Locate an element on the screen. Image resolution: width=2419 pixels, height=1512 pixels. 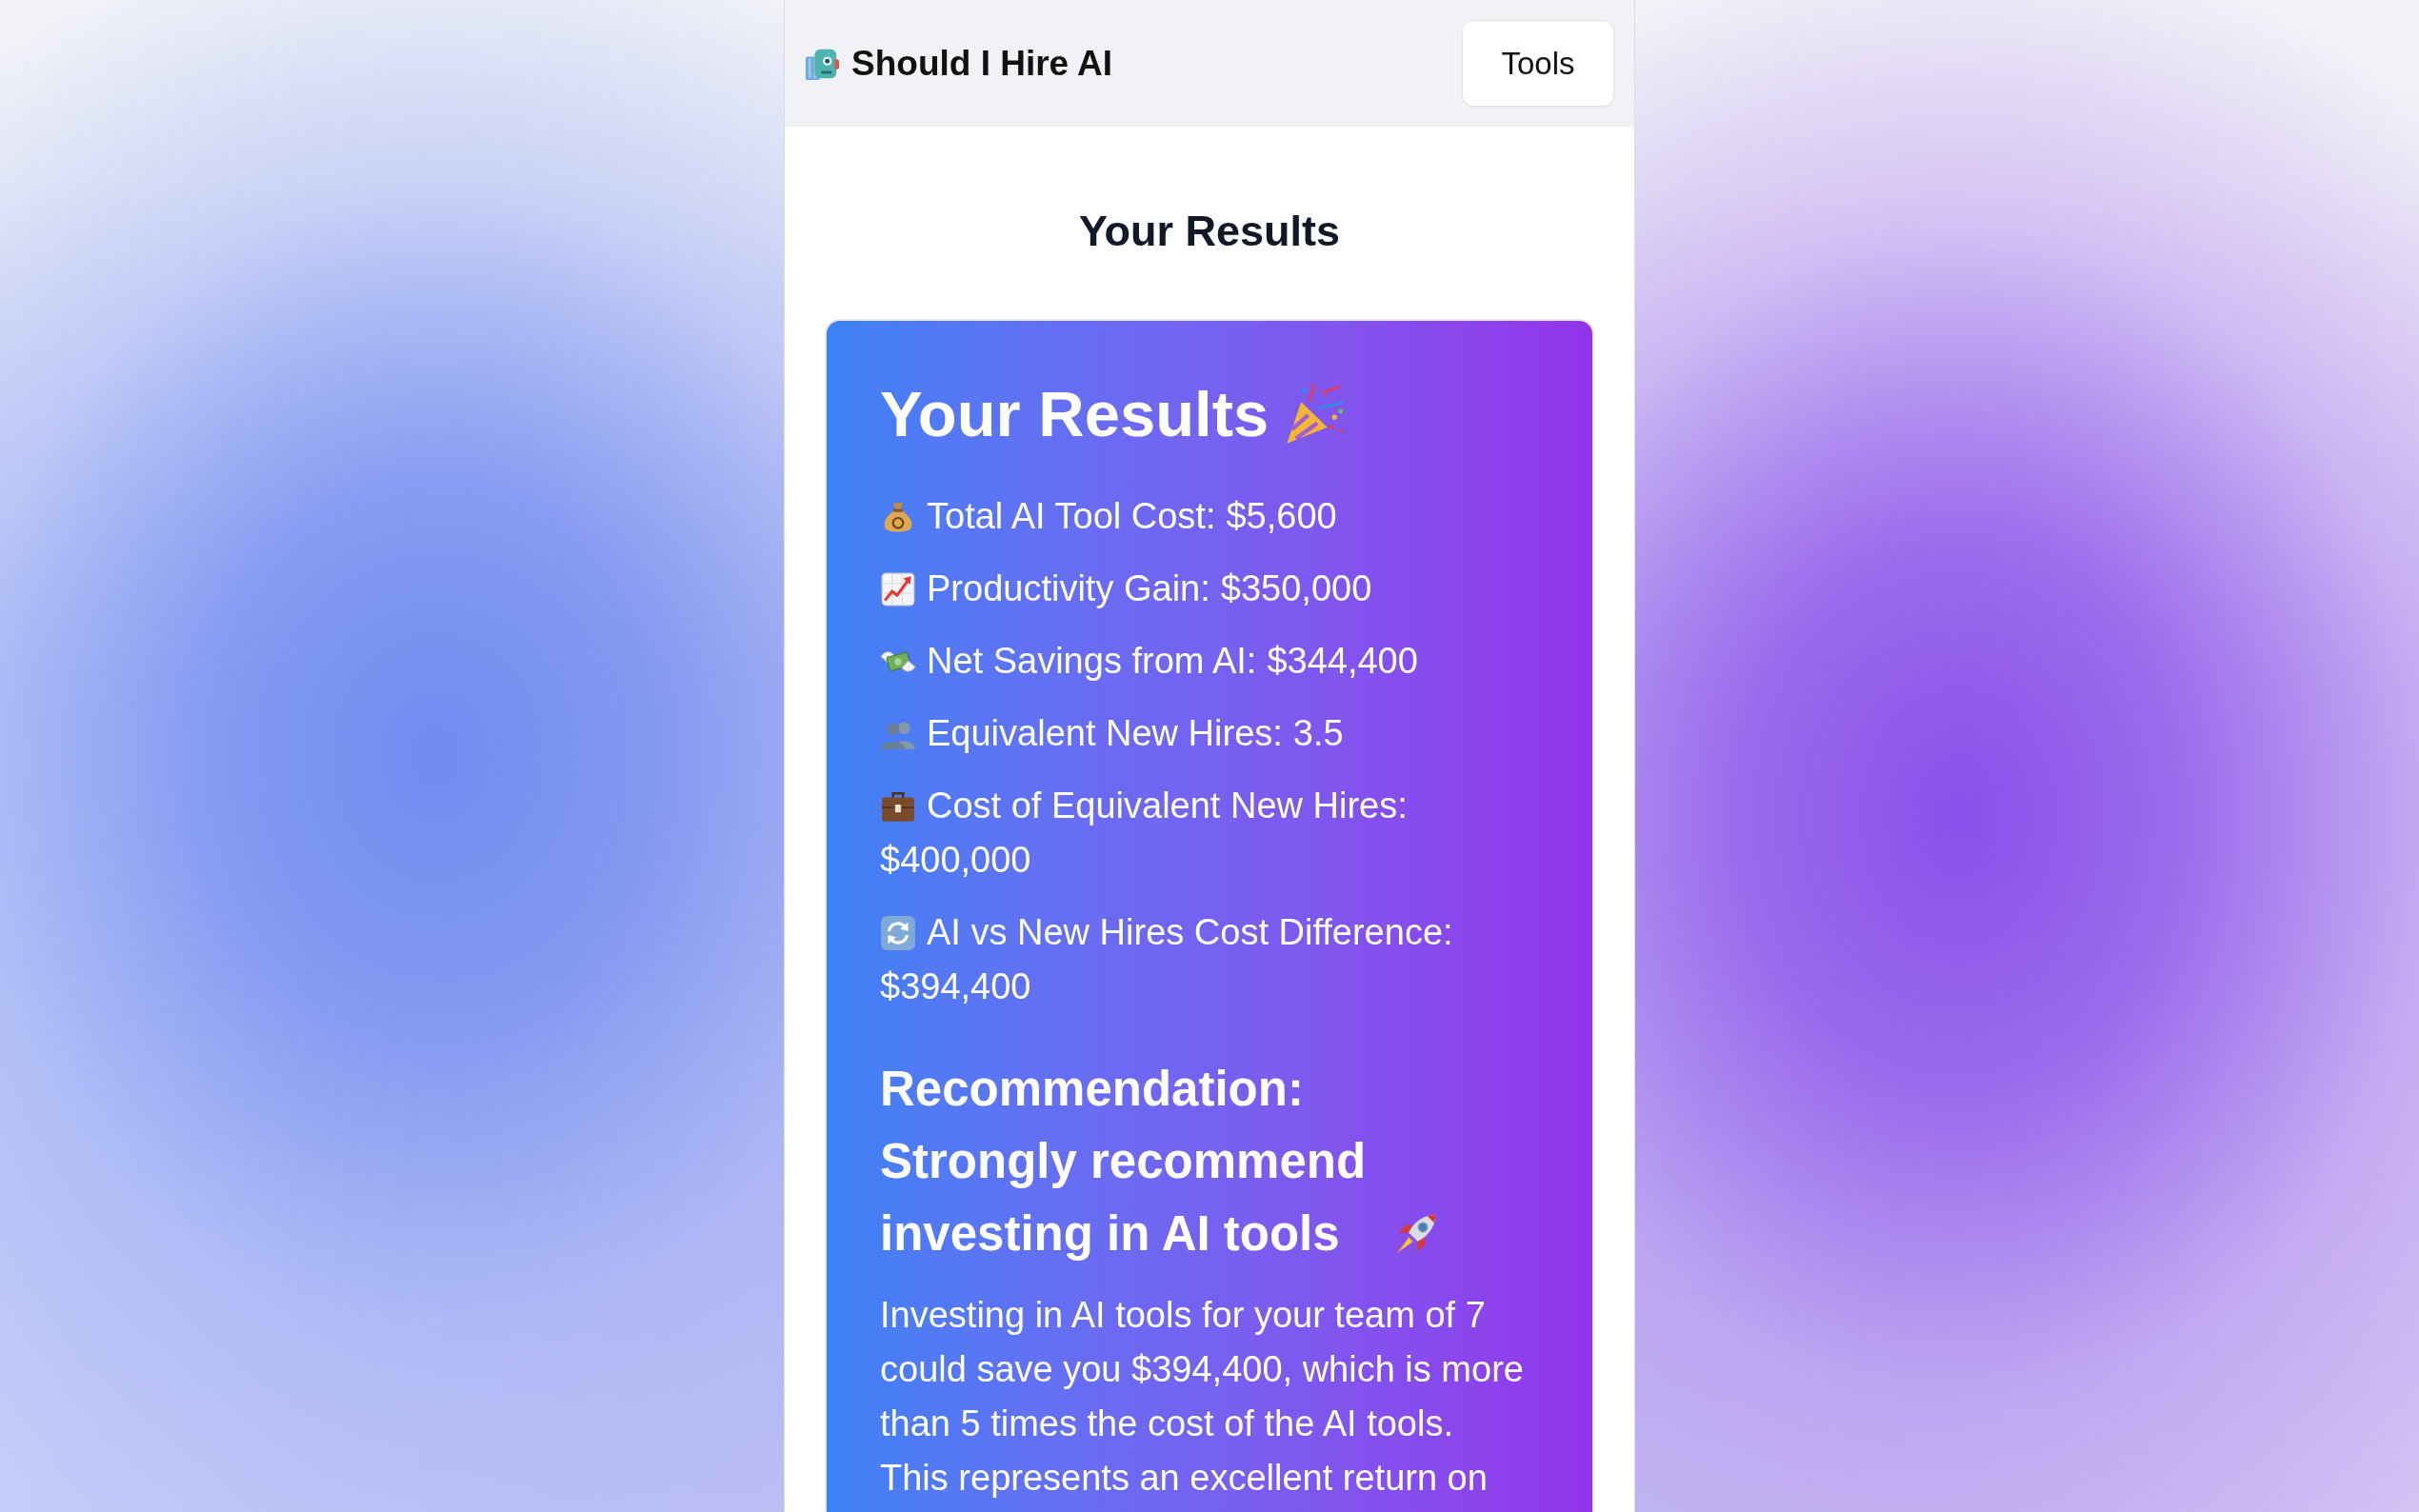
page-title: Your Results is located at coordinates (1209, 231).